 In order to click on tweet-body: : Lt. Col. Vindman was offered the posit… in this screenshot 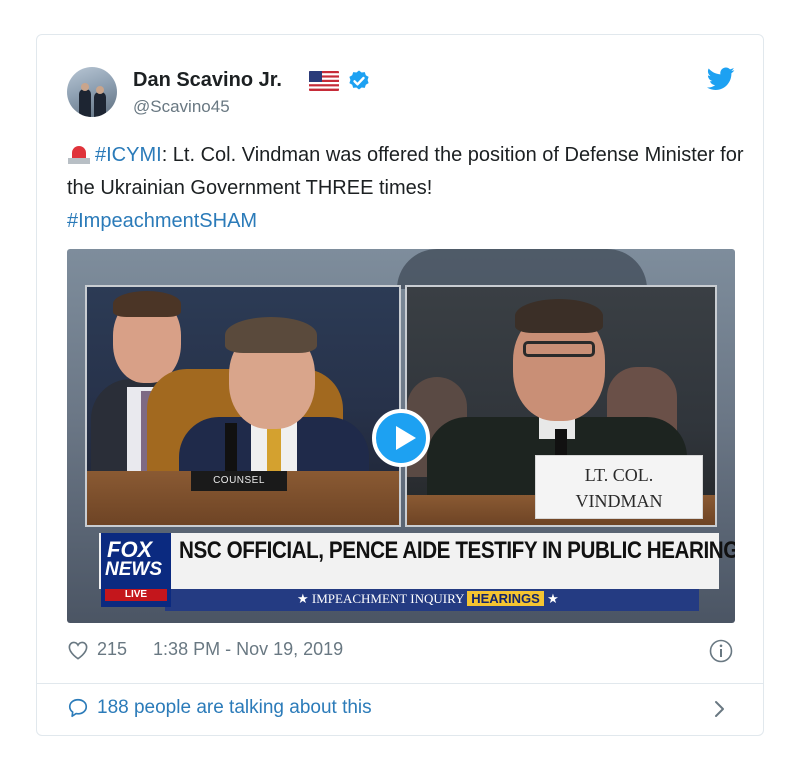, I will do `click(405, 171)`.